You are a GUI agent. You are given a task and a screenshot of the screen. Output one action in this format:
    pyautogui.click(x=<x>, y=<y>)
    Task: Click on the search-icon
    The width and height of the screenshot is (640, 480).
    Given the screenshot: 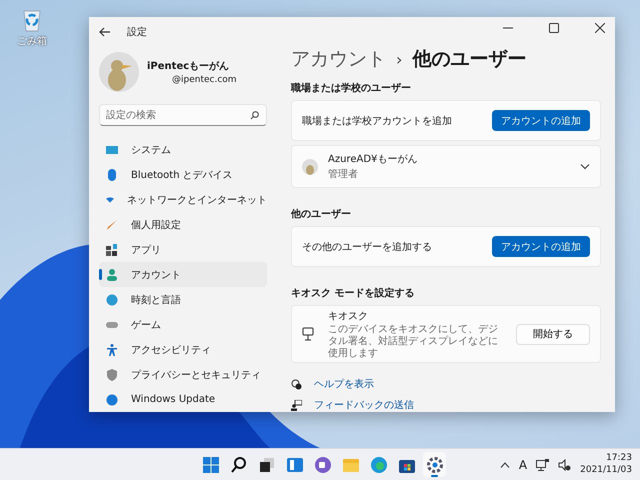 What is the action you would take?
    pyautogui.click(x=254, y=115)
    